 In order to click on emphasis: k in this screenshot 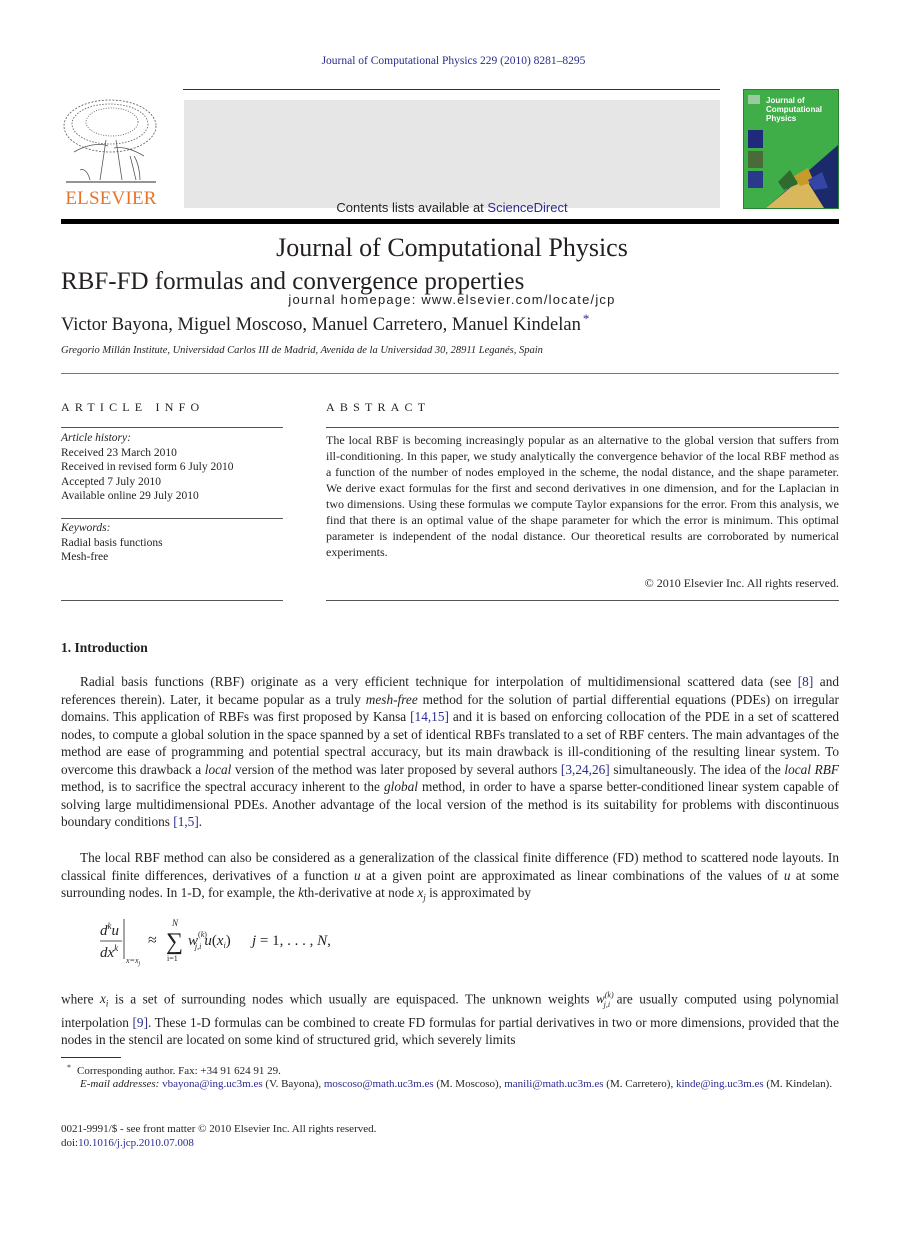, I will do `click(301, 892)`.